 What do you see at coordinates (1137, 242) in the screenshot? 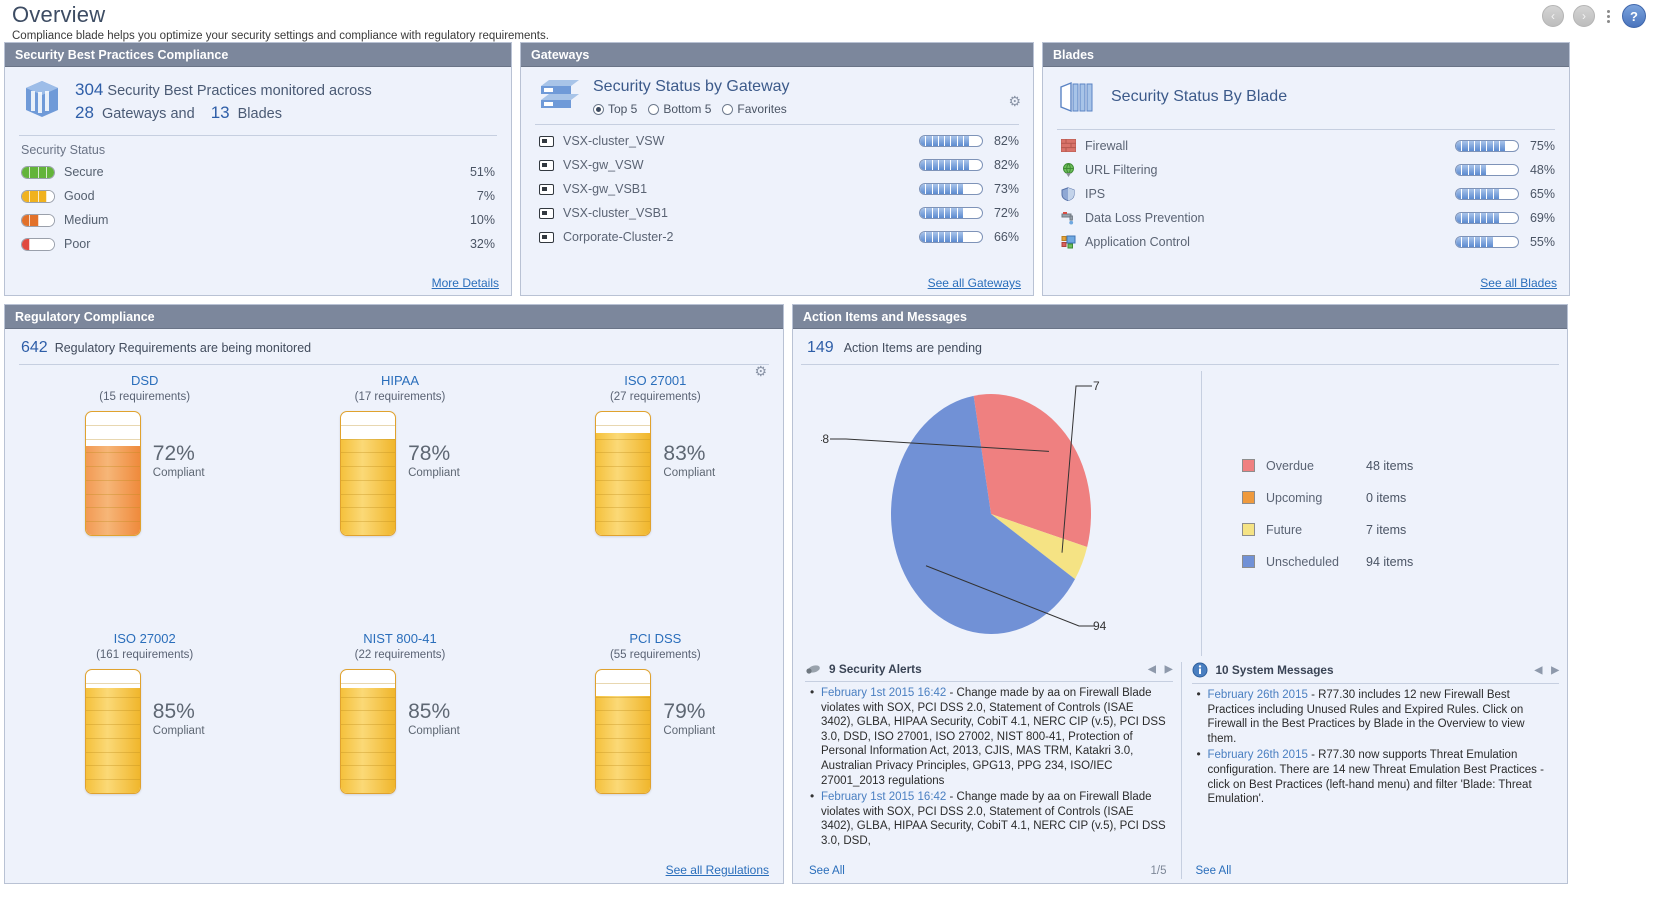
I see `blade-name: Application Control` at bounding box center [1137, 242].